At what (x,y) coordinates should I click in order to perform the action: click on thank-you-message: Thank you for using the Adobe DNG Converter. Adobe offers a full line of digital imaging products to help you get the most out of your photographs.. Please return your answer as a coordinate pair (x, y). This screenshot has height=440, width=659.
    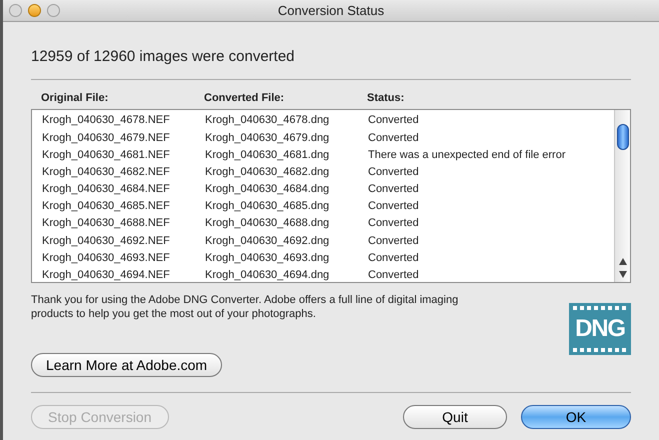
    Looking at the image, I should click on (245, 307).